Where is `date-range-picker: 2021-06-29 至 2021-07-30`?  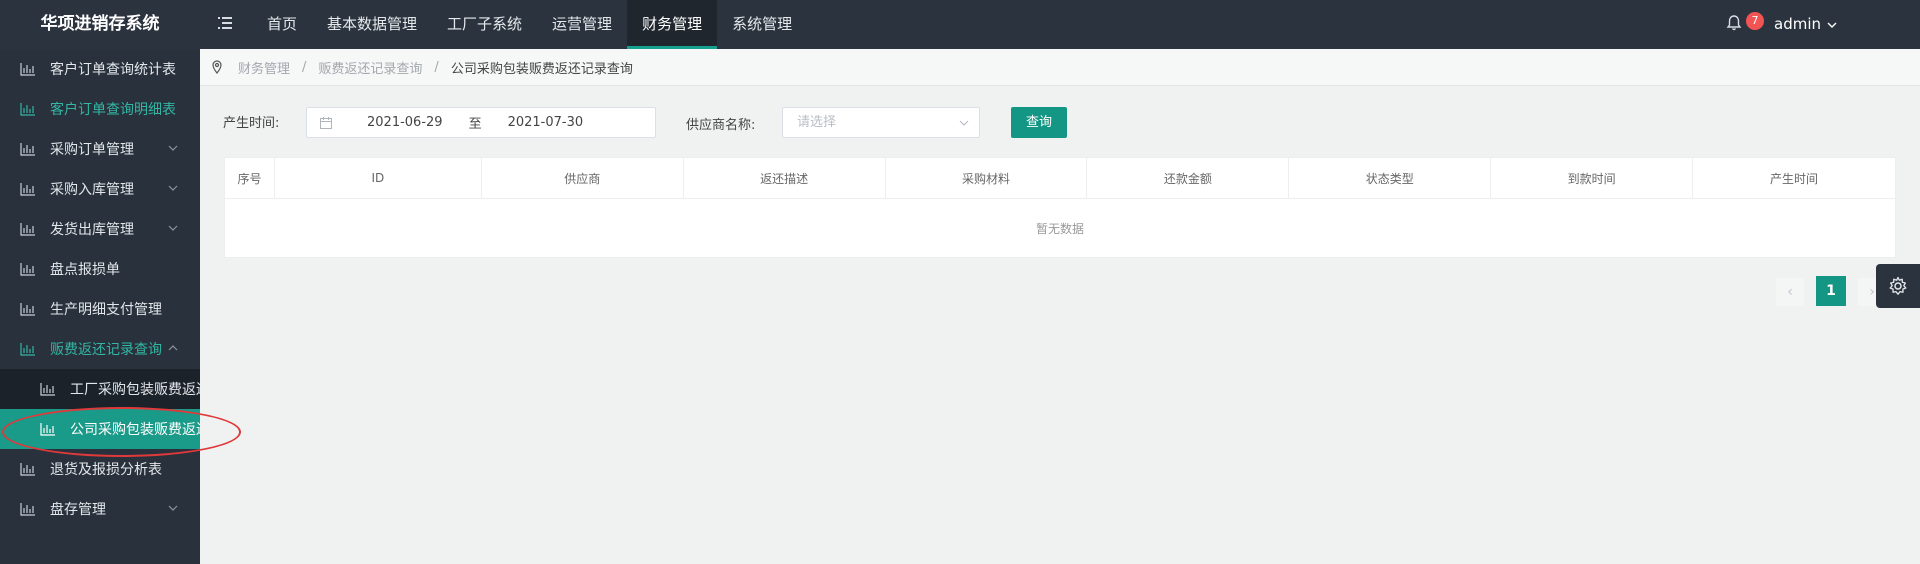 date-range-picker: 2021-06-29 至 2021-07-30 is located at coordinates (481, 122).